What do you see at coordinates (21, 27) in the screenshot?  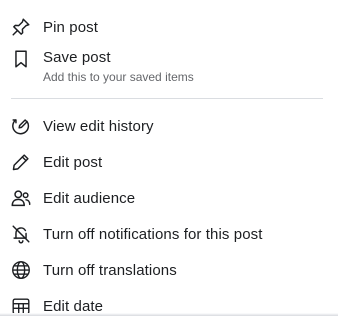 I see `pin-icon` at bounding box center [21, 27].